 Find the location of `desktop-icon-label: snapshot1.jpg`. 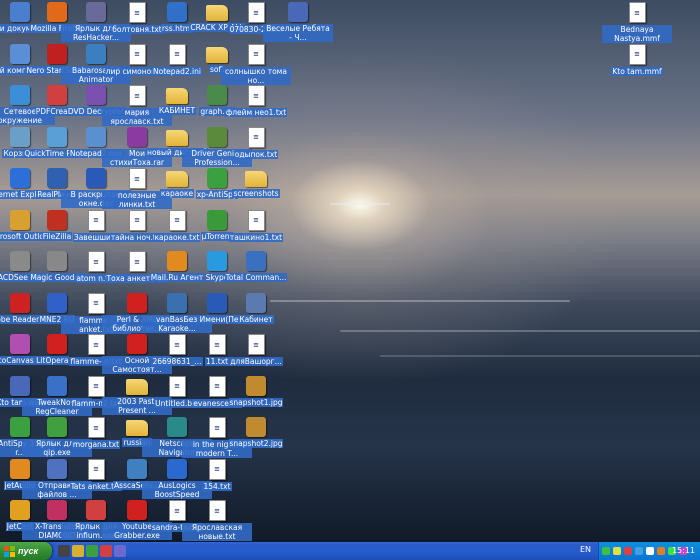

desktop-icon-label: snapshot1.jpg is located at coordinates (256, 402).